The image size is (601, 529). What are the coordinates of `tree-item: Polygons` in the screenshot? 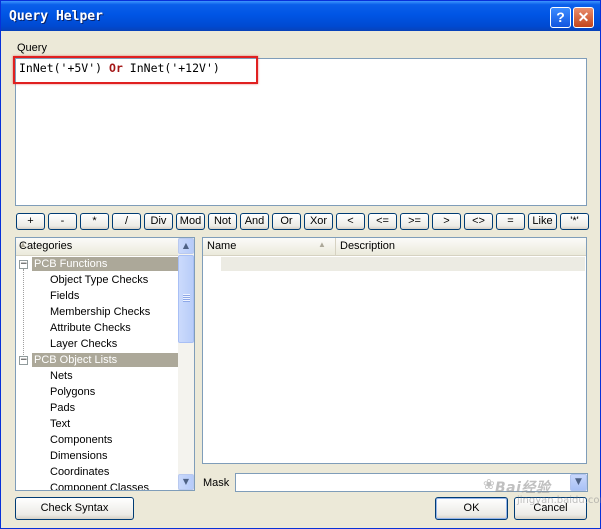 It's located at (97, 392).